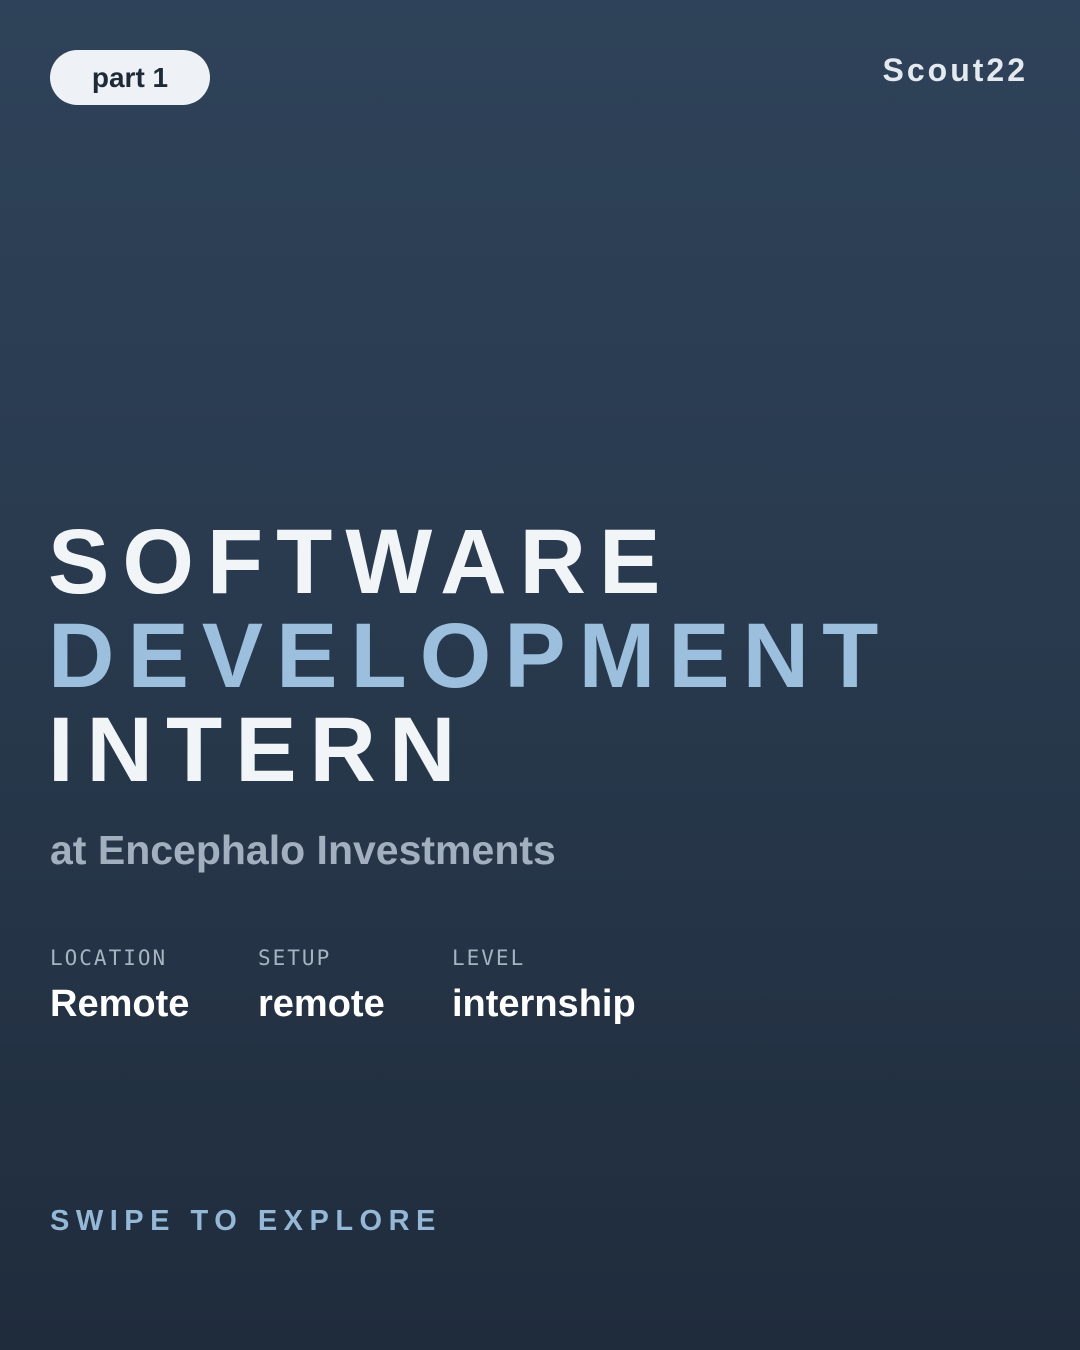 The width and height of the screenshot is (1080, 1350). Describe the element at coordinates (130, 77) in the screenshot. I see `part-badge: part 1` at that location.